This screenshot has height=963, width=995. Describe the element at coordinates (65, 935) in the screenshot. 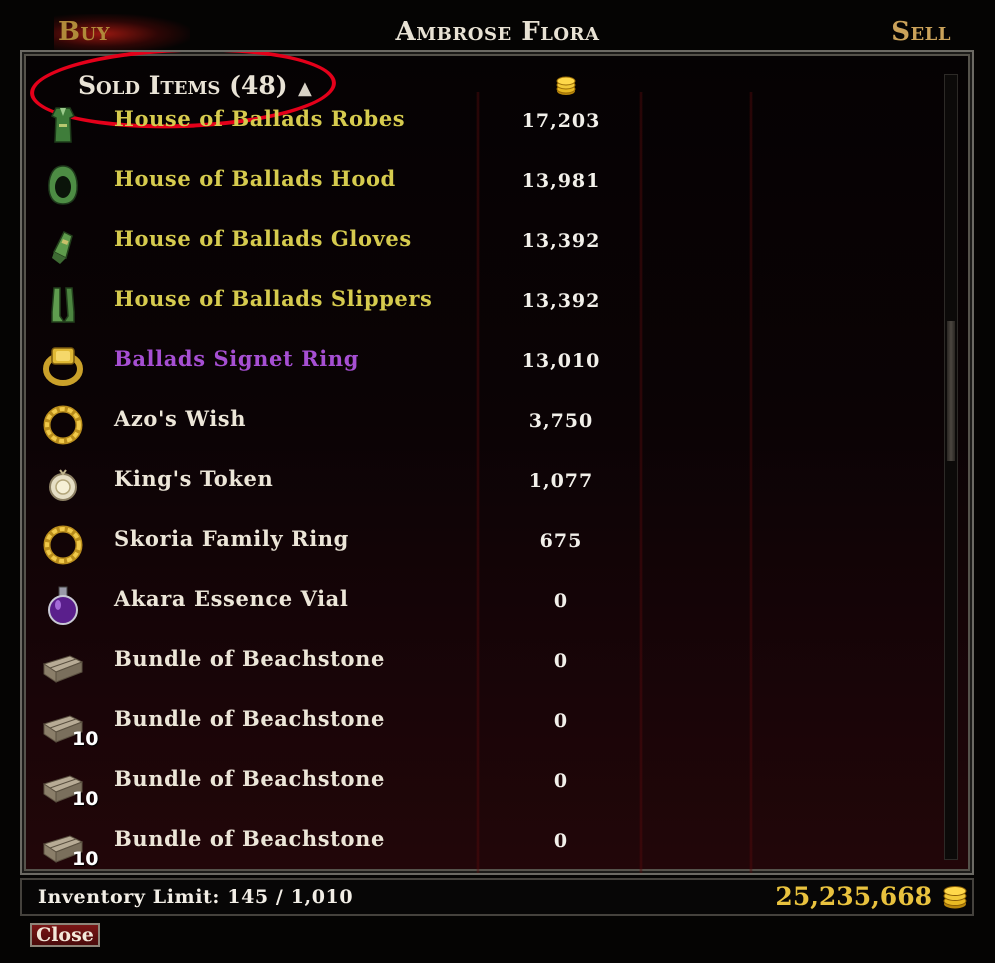

I see `close-button: Close` at that location.